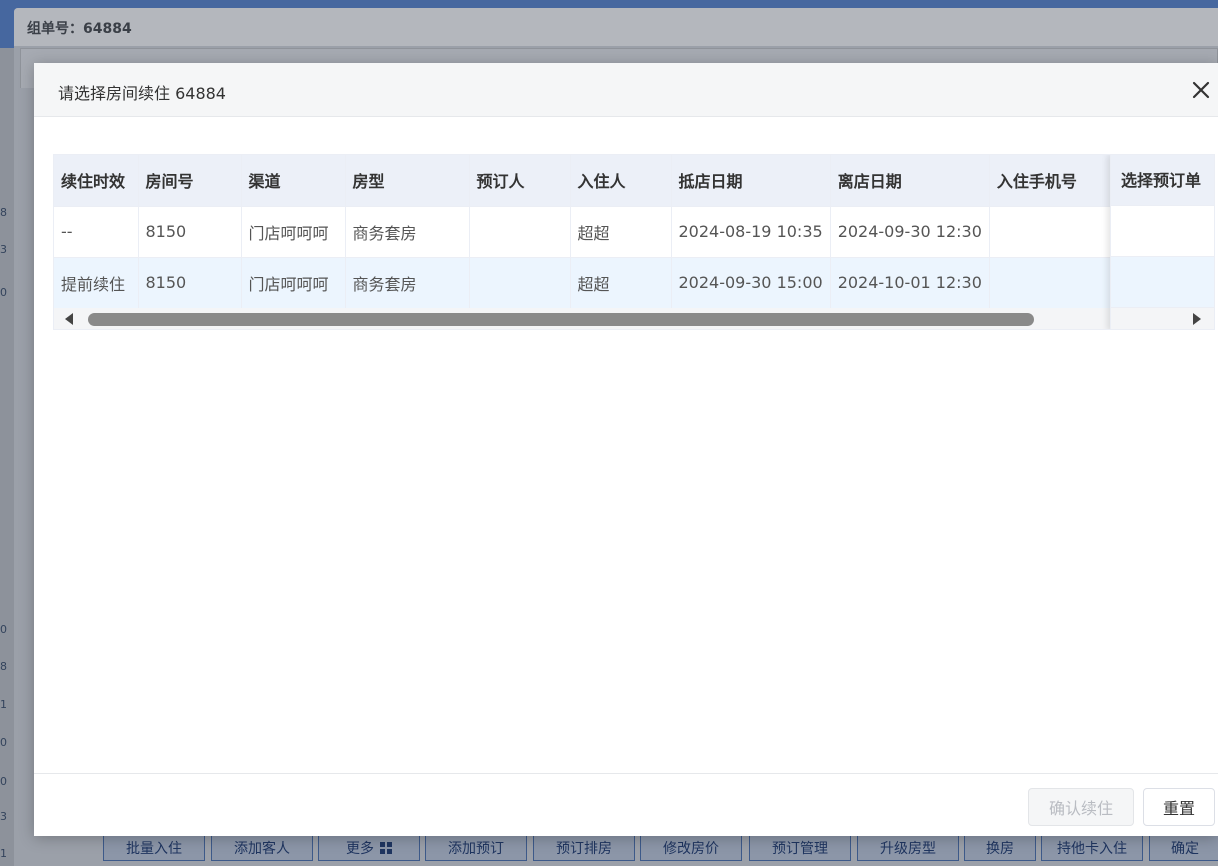  I want to click on column-header: 预订人, so click(520, 181).